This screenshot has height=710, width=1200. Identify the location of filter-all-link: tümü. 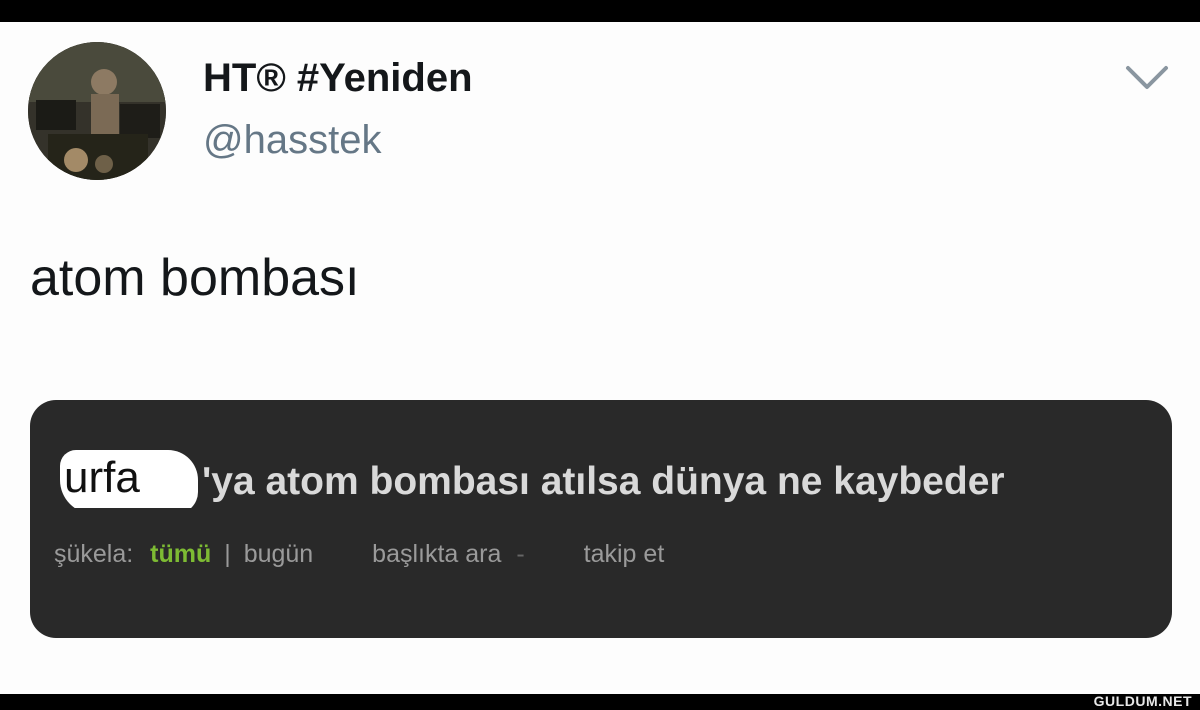
(180, 554).